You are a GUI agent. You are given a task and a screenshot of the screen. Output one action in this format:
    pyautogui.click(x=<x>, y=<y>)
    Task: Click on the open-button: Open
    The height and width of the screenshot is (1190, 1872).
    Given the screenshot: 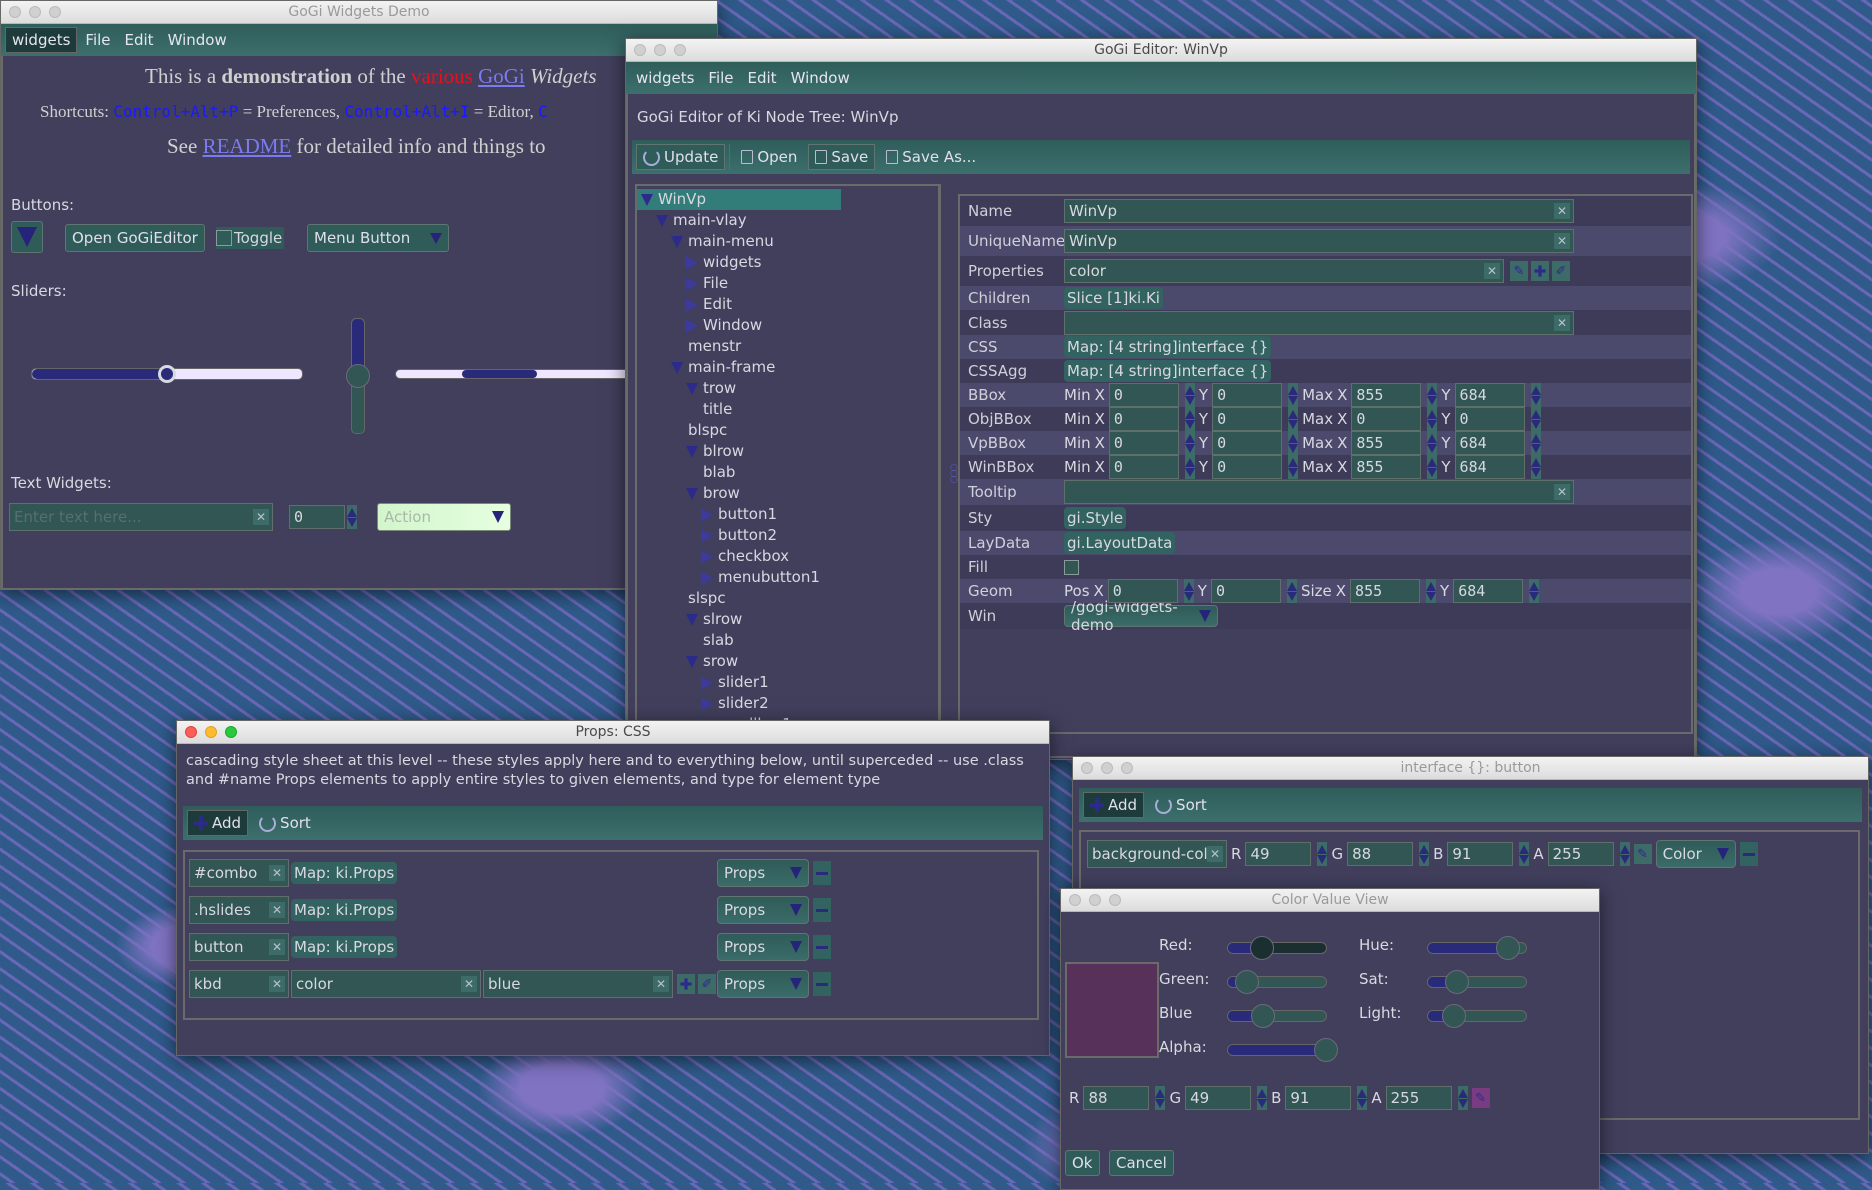 What is the action you would take?
    pyautogui.click(x=769, y=157)
    